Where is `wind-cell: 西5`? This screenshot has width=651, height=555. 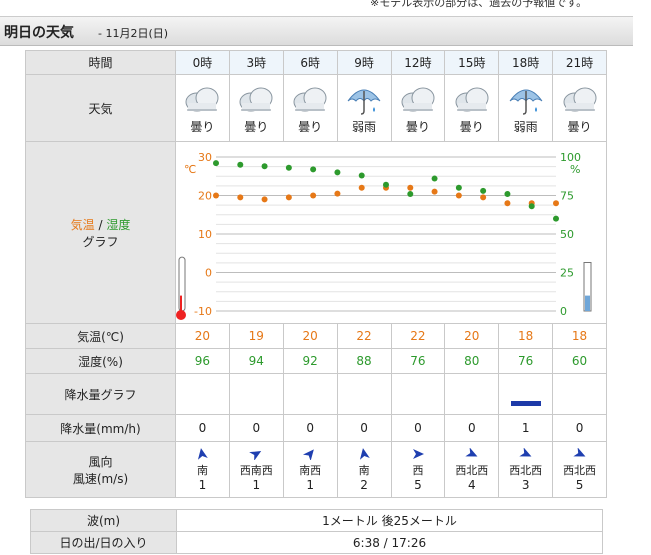
wind-cell: 西5 is located at coordinates (418, 469).